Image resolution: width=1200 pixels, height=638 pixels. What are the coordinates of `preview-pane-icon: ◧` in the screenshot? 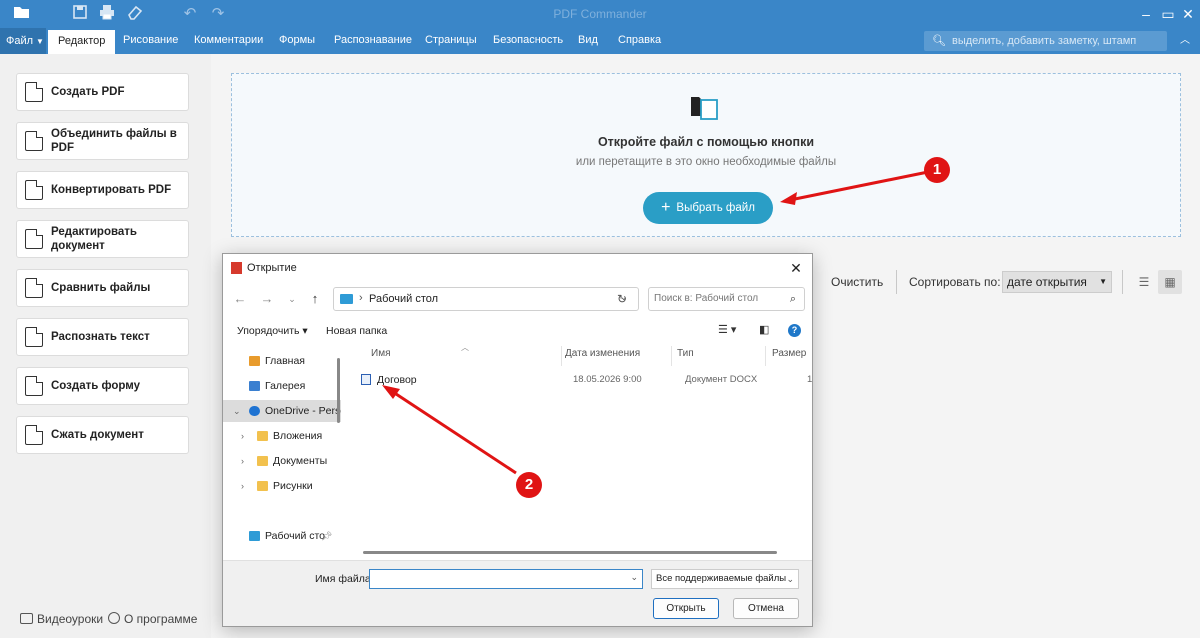 It's located at (764, 329).